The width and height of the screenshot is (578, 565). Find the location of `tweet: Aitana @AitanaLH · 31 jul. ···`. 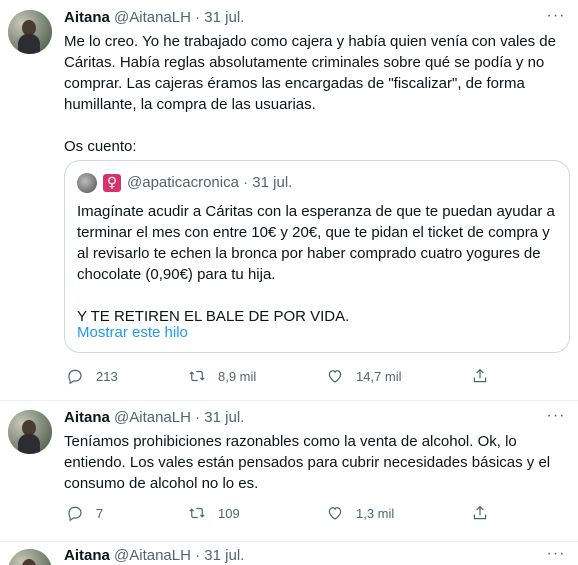

tweet: Aitana @AitanaLH · 31 jul. ··· is located at coordinates (289, 553).